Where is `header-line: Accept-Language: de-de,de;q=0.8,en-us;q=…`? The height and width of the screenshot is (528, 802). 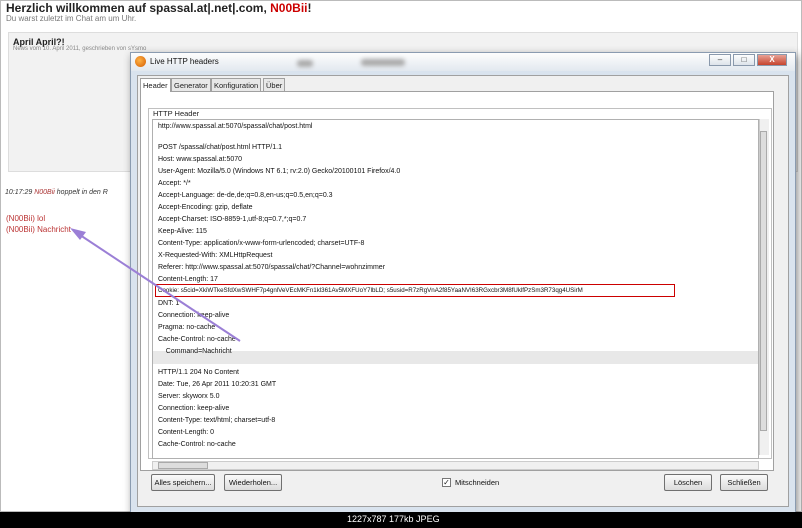 header-line: Accept-Language: de-de,de;q=0.8,en-us;q=… is located at coordinates (245, 195).